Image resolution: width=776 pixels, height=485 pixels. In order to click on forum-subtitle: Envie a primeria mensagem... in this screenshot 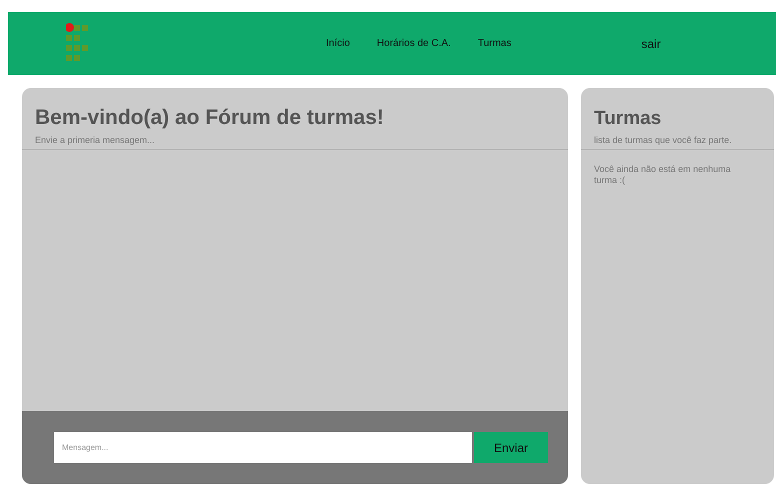, I will do `click(95, 140)`.